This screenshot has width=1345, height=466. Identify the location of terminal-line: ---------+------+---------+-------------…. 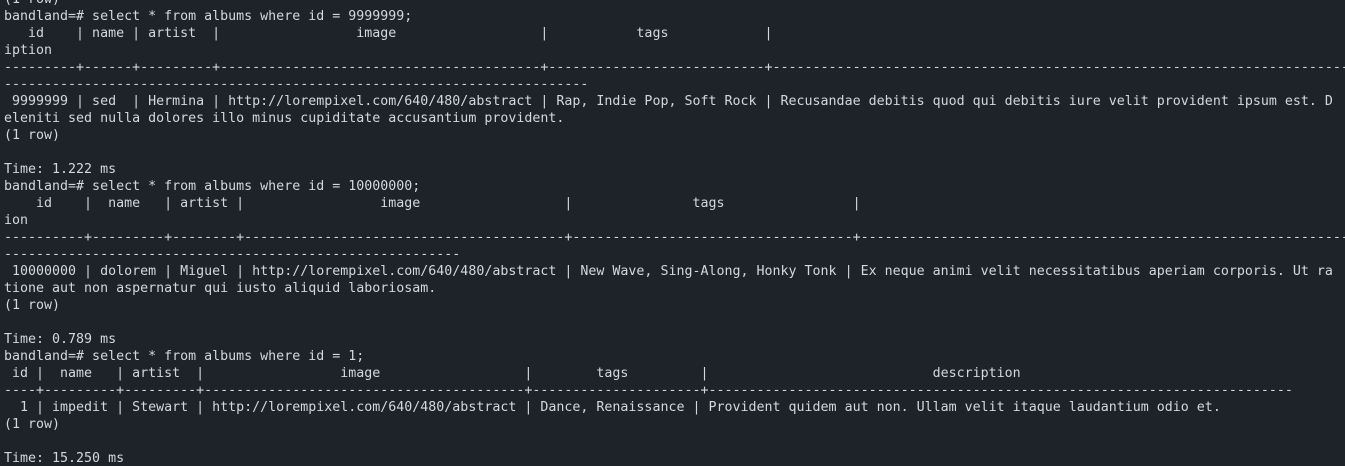
(674, 67).